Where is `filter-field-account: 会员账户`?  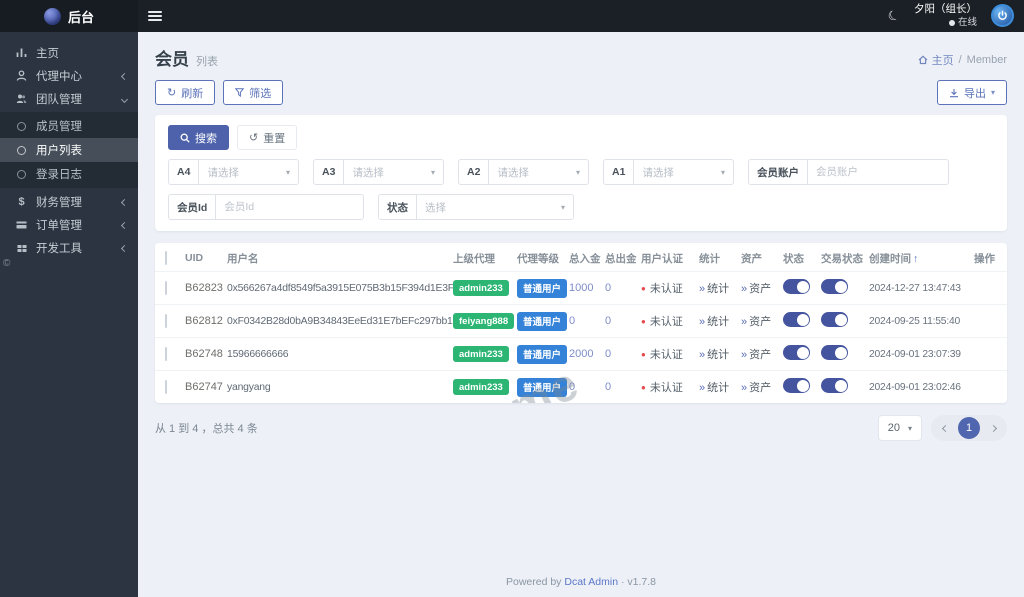
filter-field-account: 会员账户 is located at coordinates (848, 172).